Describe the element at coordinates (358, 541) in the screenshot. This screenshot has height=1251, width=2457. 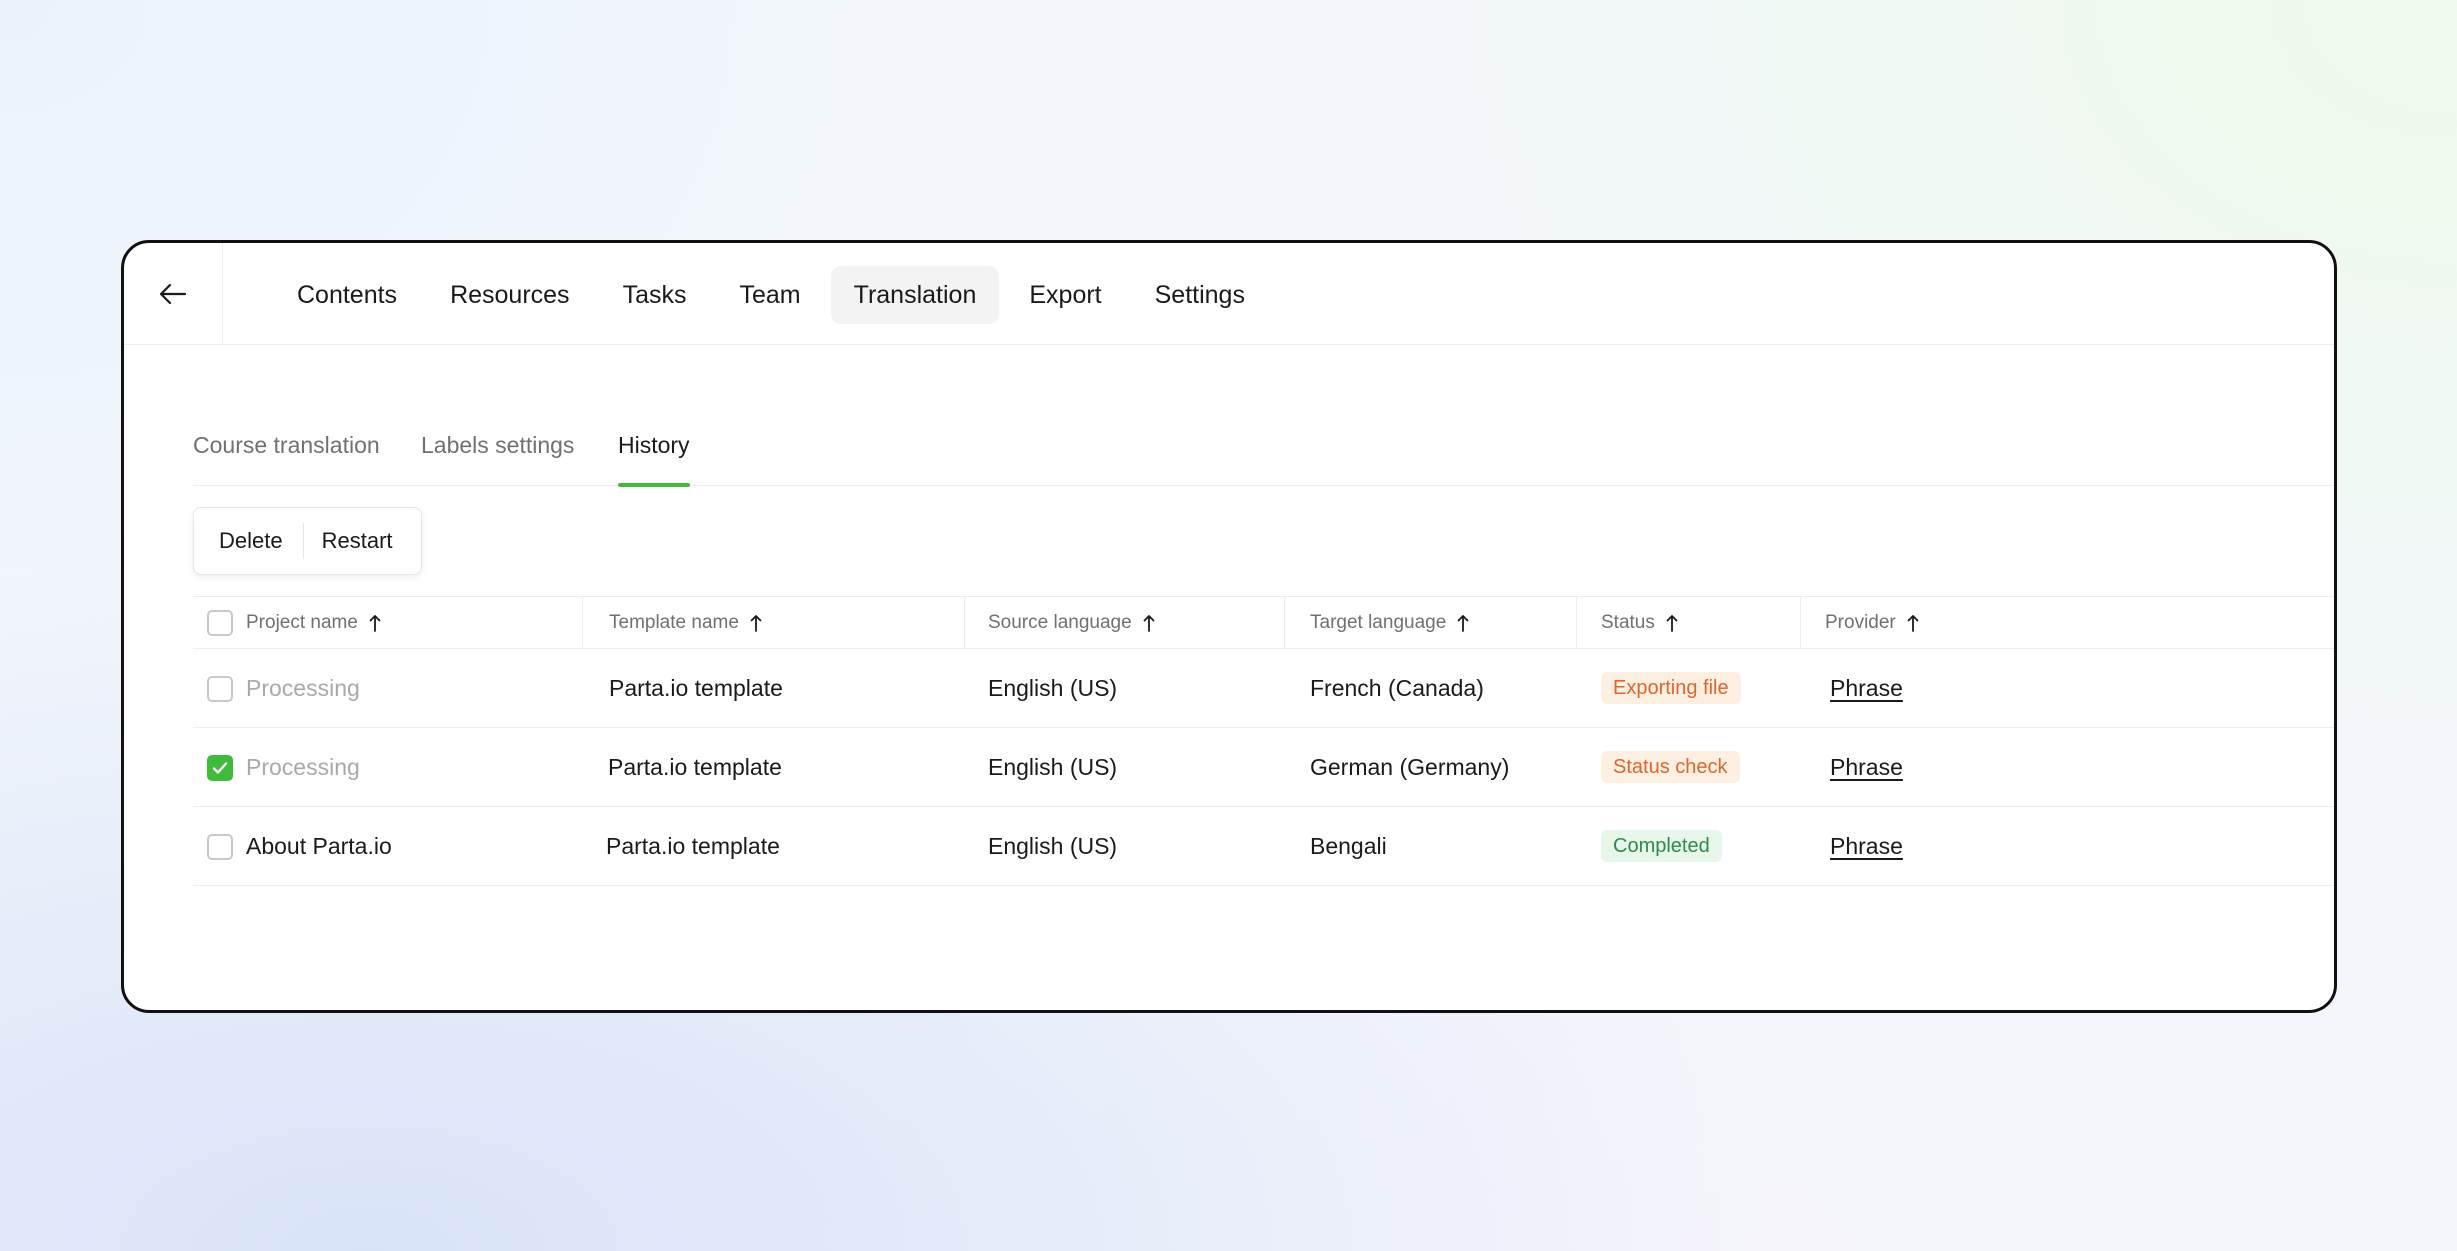
I see `restart-button: Restart` at that location.